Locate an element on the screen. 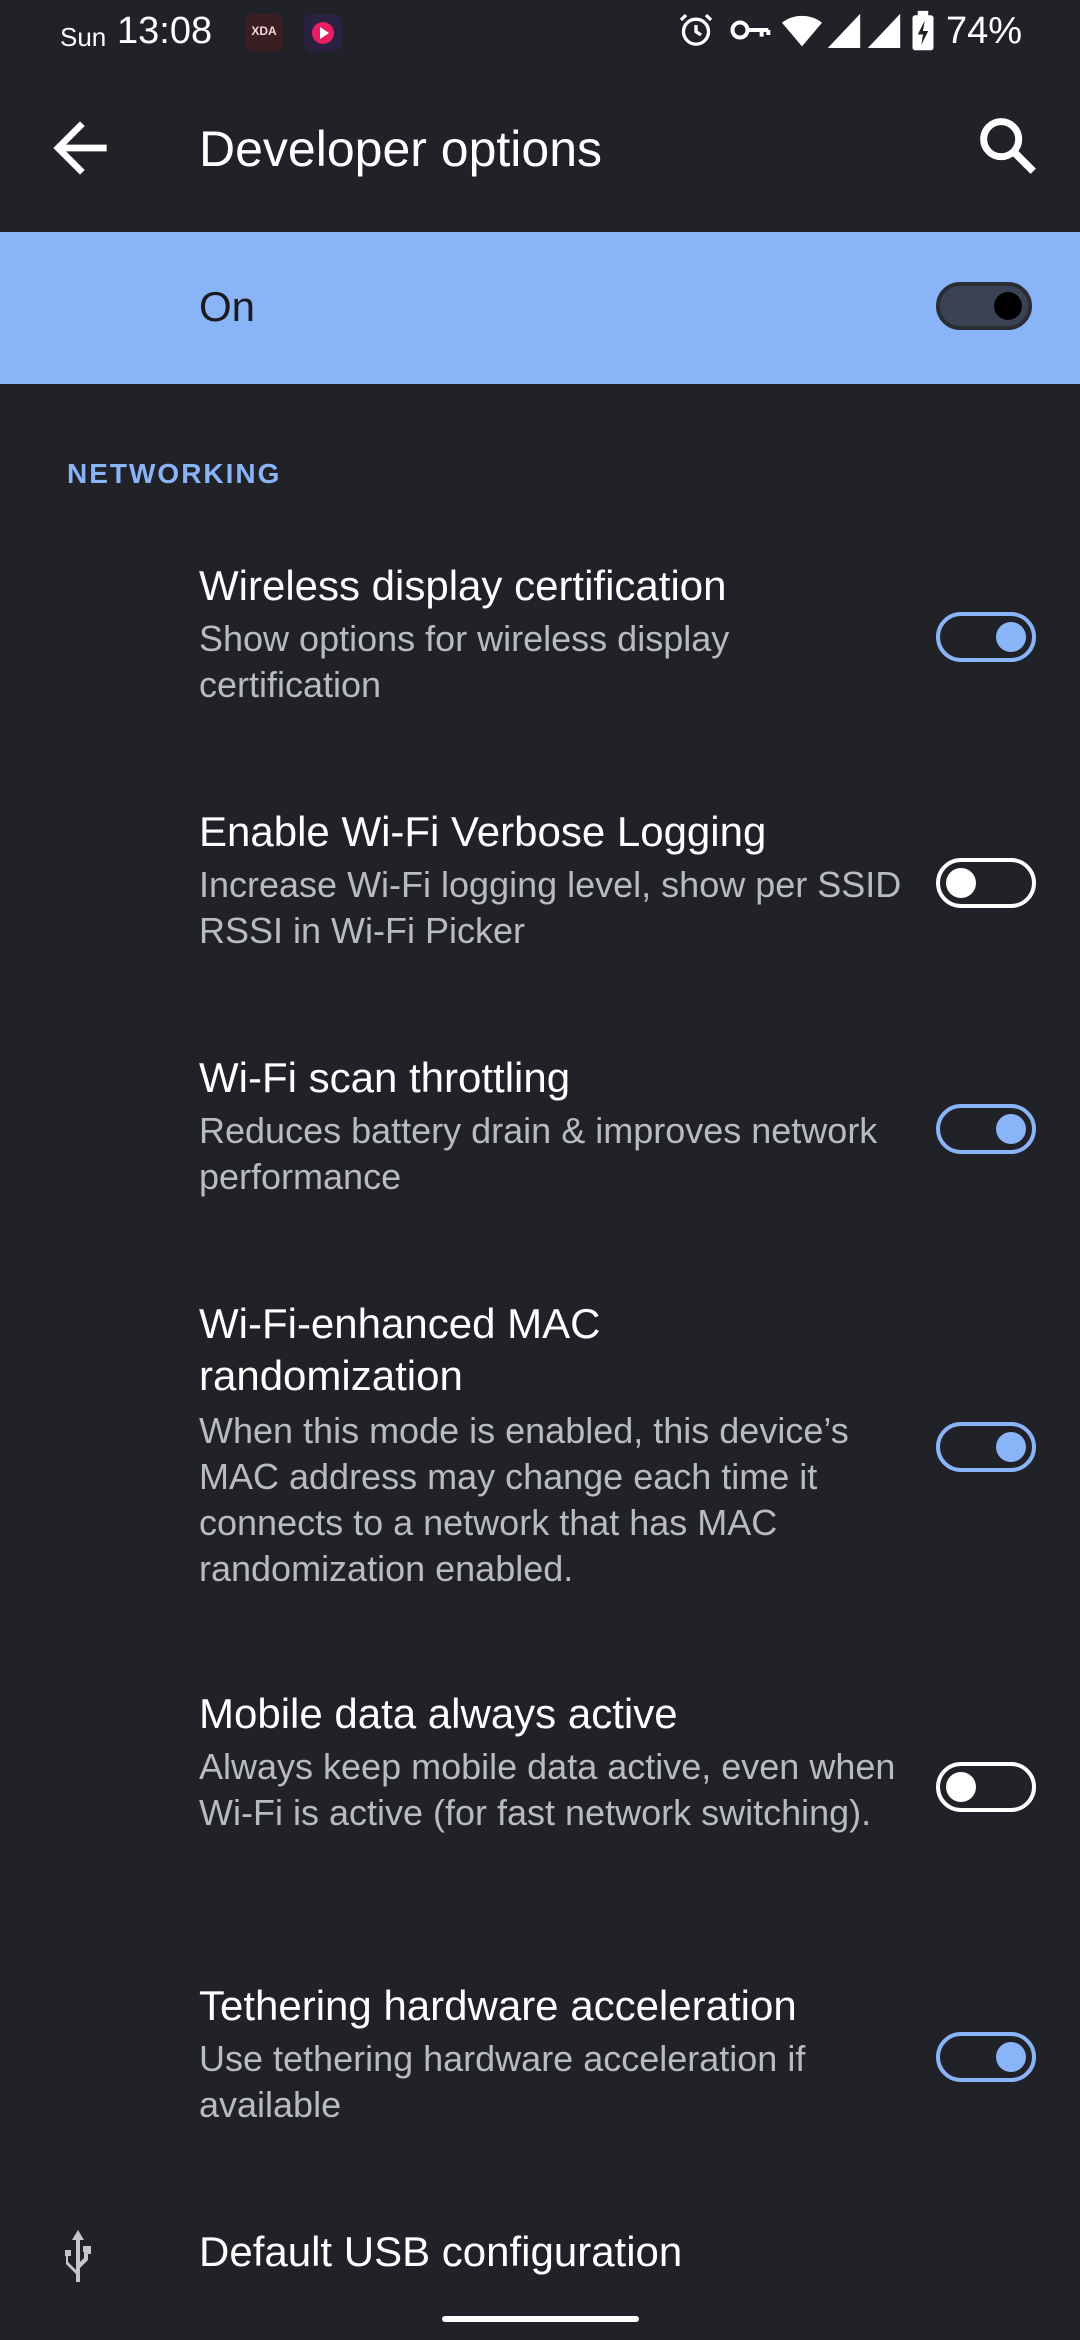  search-button is located at coordinates (1012, 150).